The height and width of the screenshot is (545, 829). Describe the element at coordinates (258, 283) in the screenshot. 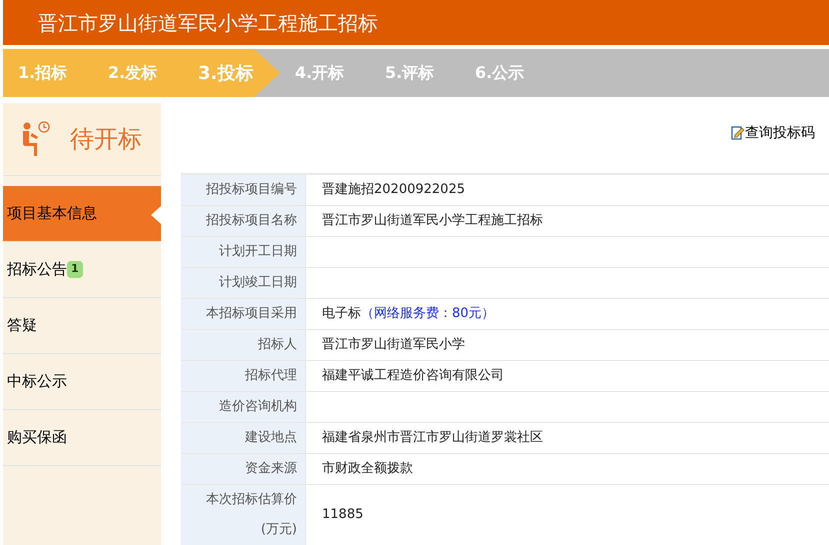

I see `field-label: 计划竣工日期` at that location.